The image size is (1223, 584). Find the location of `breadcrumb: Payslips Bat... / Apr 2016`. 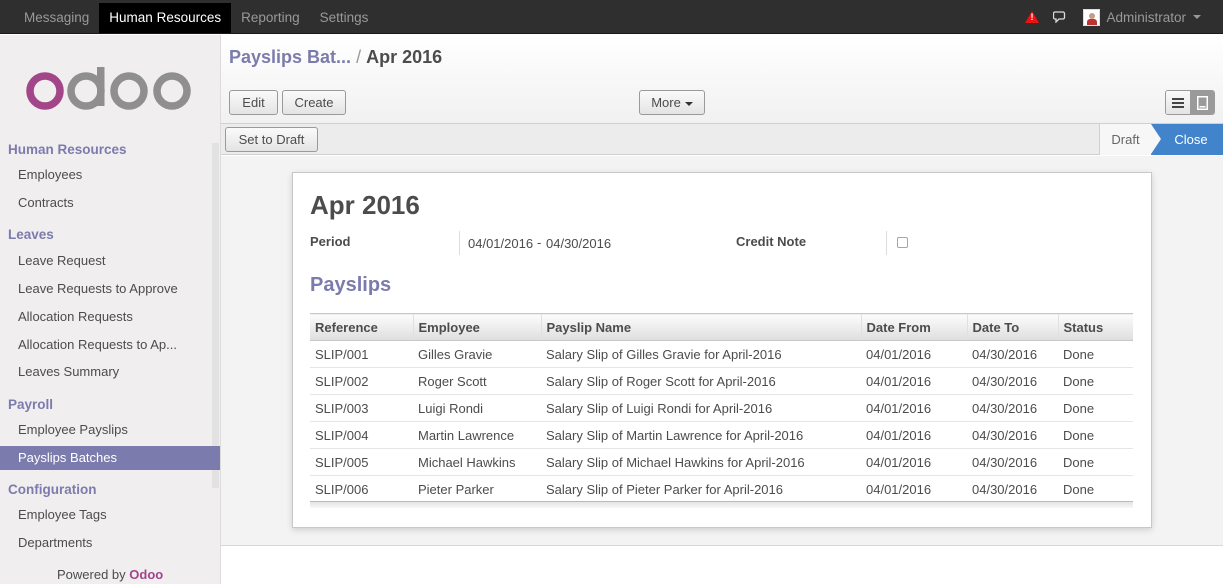

breadcrumb: Payslips Bat... / Apr 2016 is located at coordinates (335, 57).